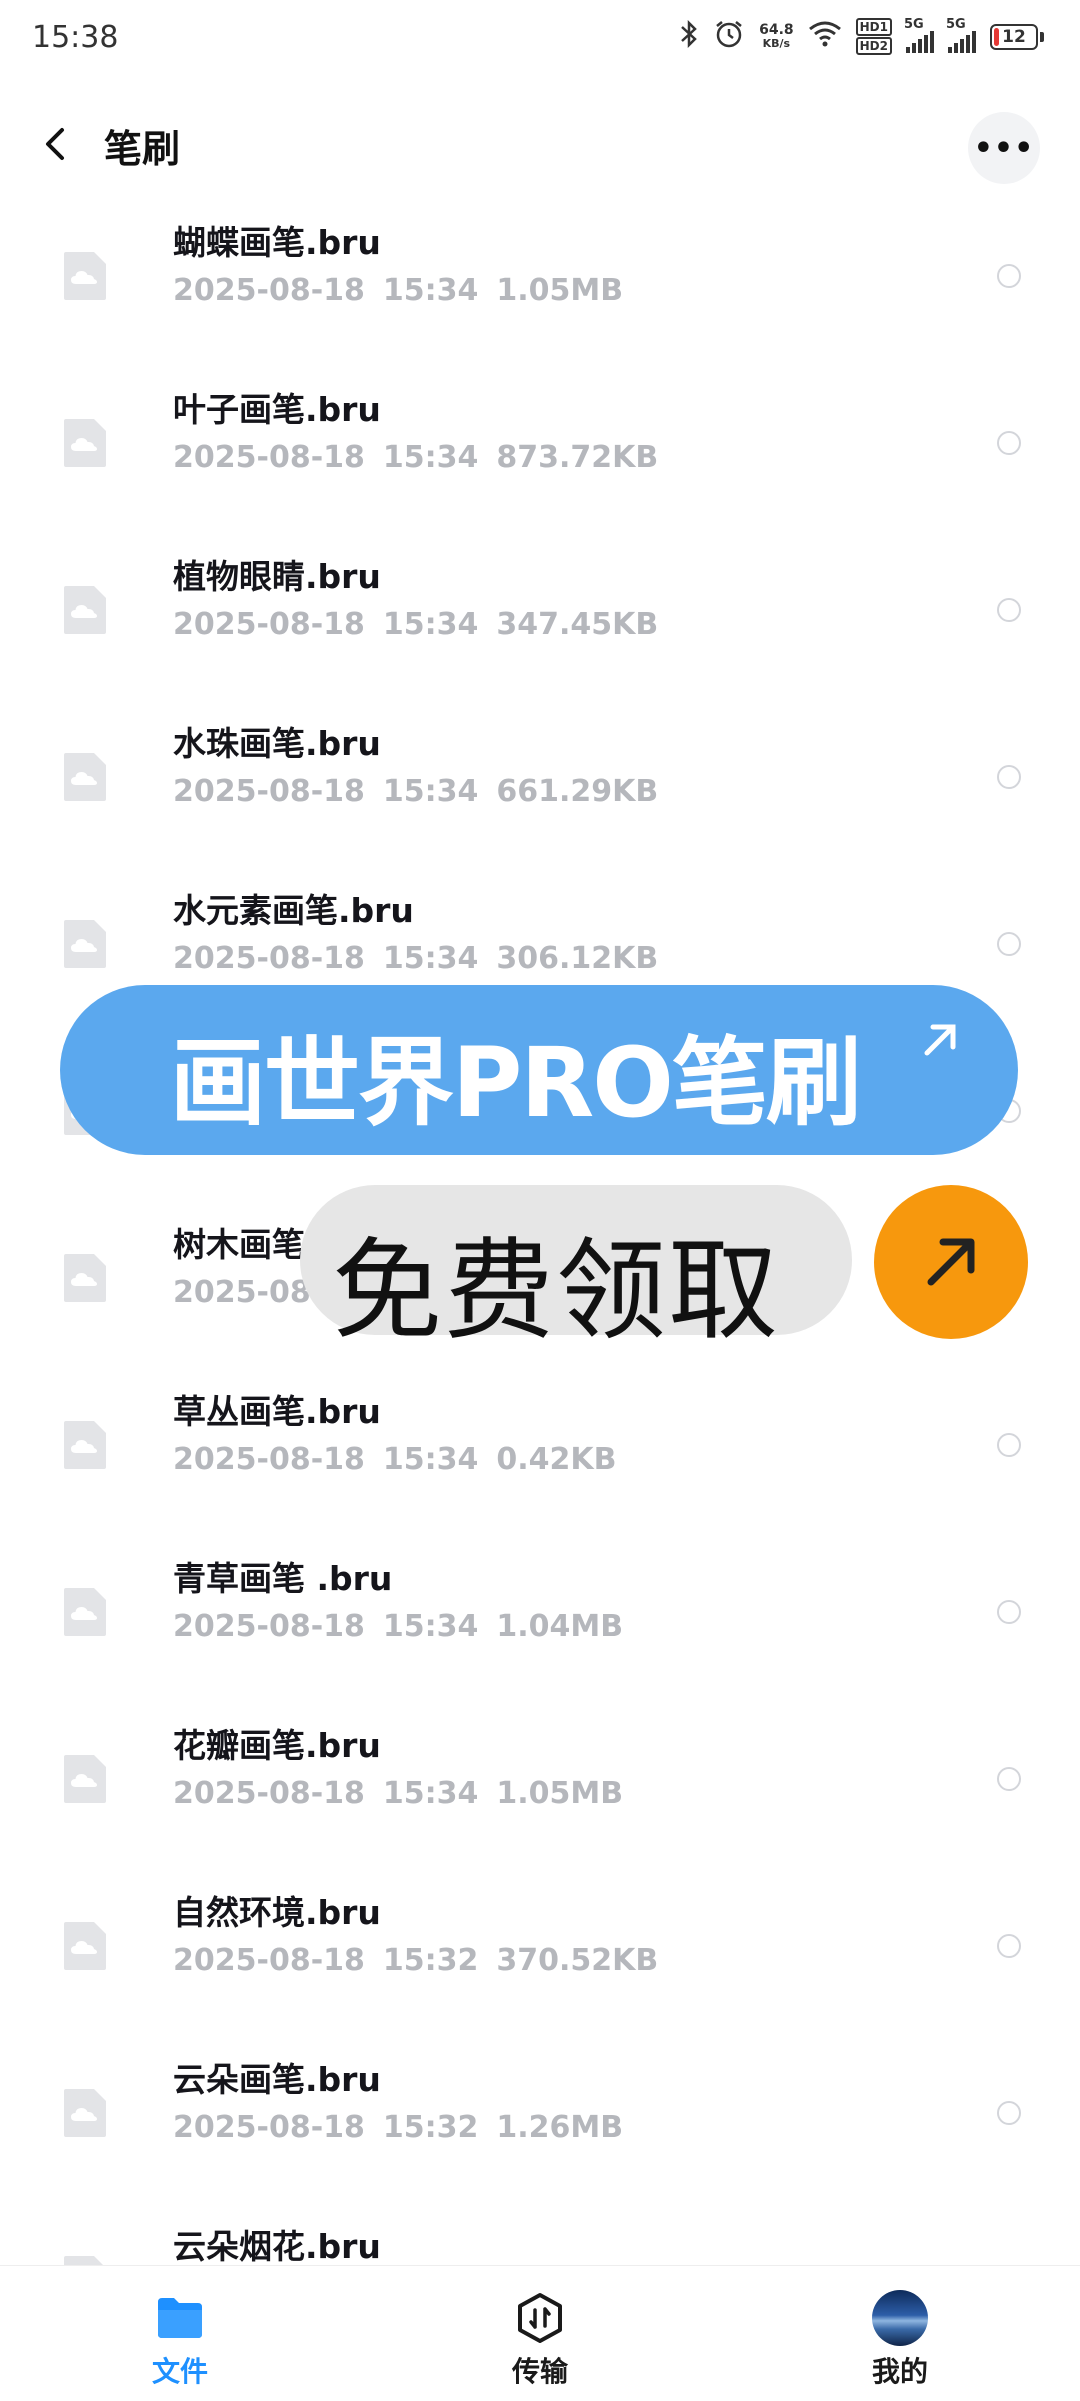 Image resolution: width=1080 pixels, height=2401 pixels. What do you see at coordinates (180, 2340) in the screenshot?
I see `tab-files: 文件` at bounding box center [180, 2340].